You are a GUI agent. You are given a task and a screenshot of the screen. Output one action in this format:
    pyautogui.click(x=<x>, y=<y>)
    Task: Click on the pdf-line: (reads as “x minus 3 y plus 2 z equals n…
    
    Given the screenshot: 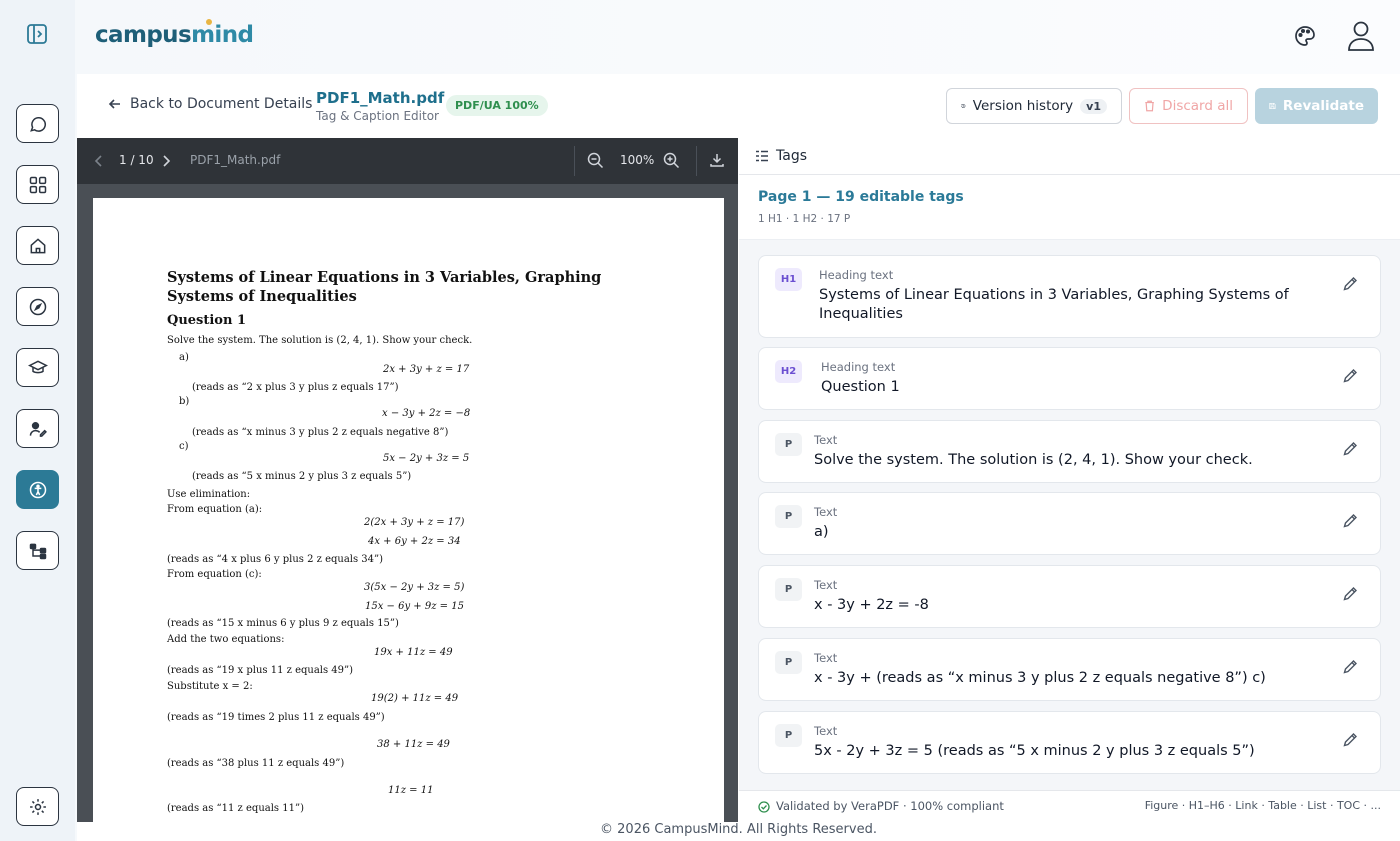 What is the action you would take?
    pyautogui.click(x=320, y=432)
    